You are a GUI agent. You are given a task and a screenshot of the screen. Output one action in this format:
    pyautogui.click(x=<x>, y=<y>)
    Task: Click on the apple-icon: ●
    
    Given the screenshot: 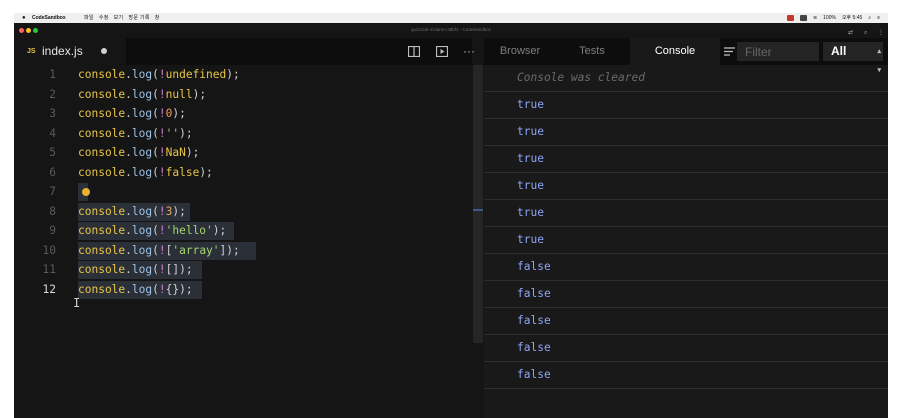 What is the action you would take?
    pyautogui.click(x=24, y=18)
    